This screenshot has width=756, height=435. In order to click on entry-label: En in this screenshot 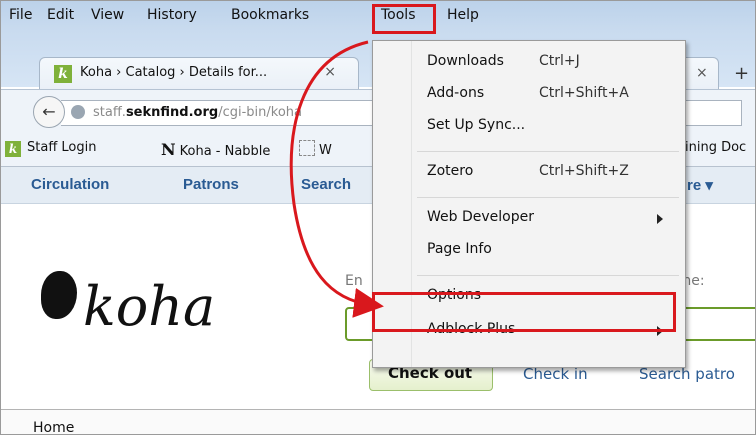, I will do `click(354, 281)`.